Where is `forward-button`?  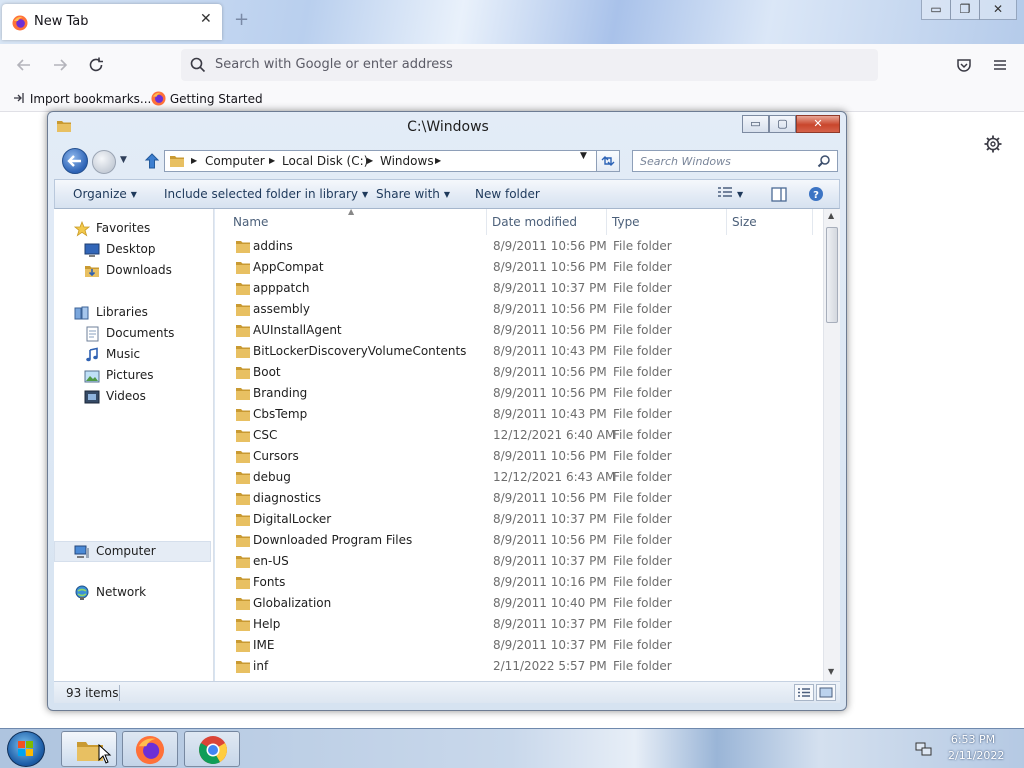
forward-button is located at coordinates (104, 162).